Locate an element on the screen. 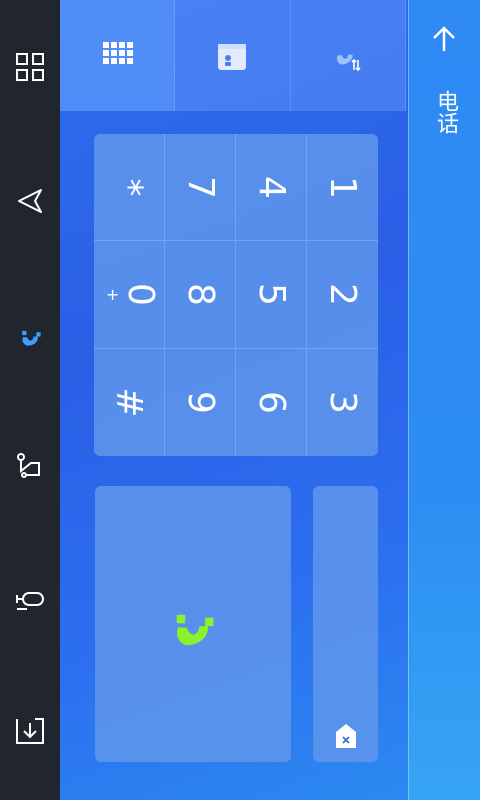 The height and width of the screenshot is (800, 480). arrow-up-icon is located at coordinates (444, 38).